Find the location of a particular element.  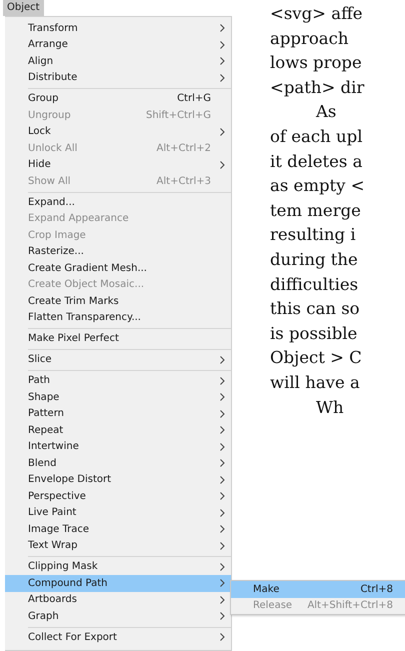

text-line: it deletes a is located at coordinates (316, 161).